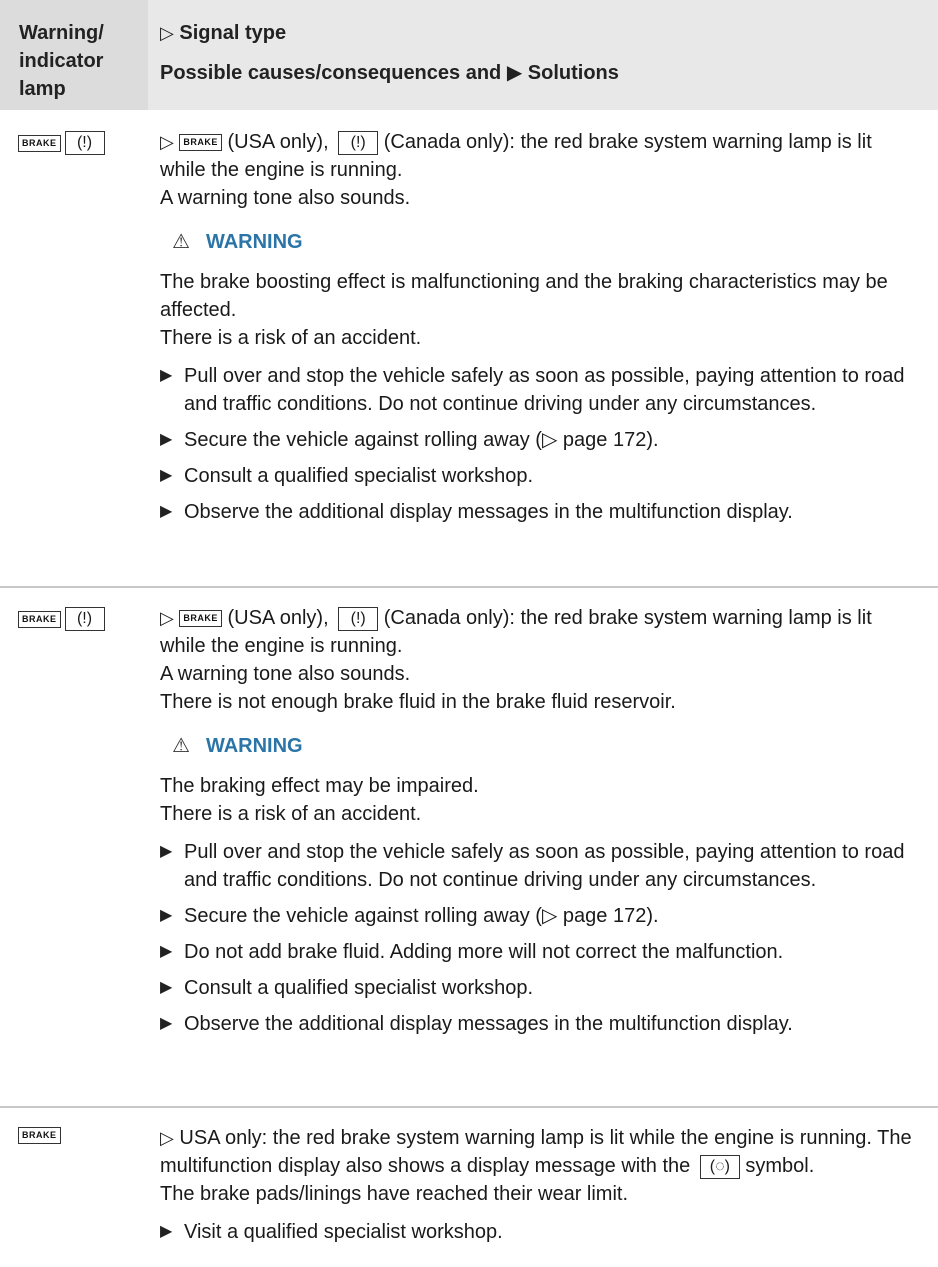 This screenshot has height=1267, width=938. What do you see at coordinates (543, 55) in the screenshot?
I see `header-column-signal-bg` at bounding box center [543, 55].